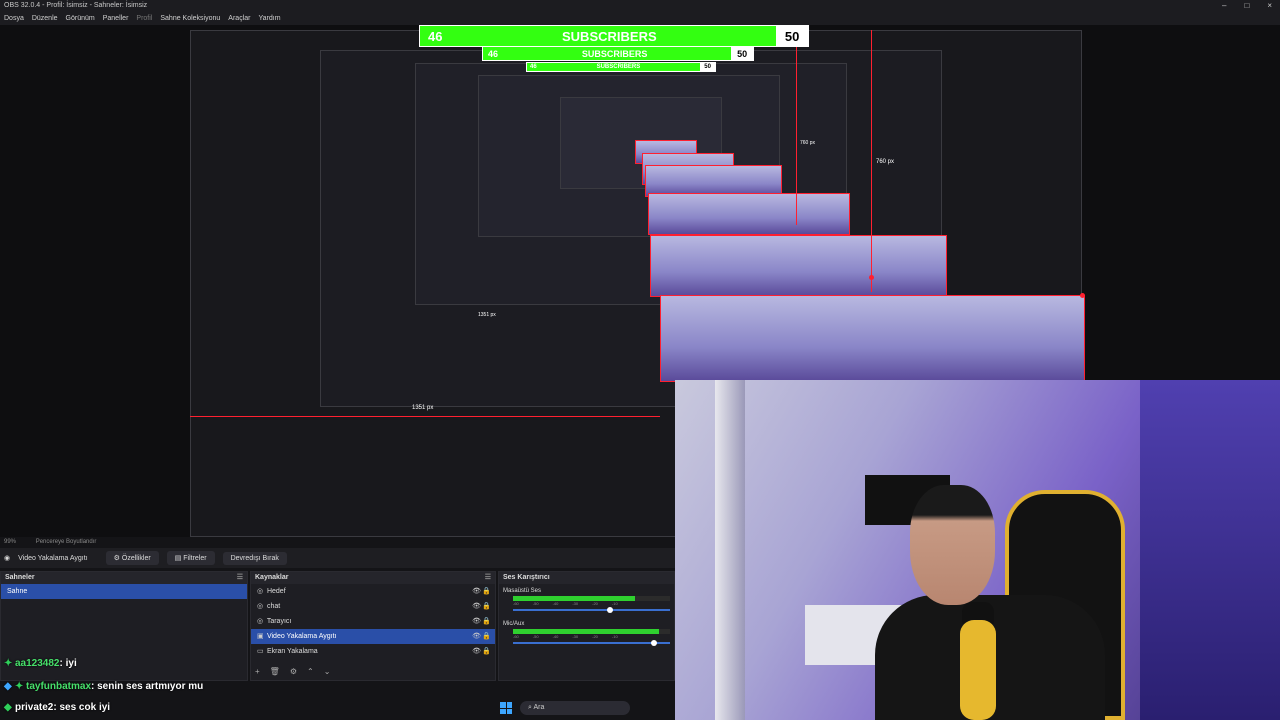  What do you see at coordinates (535, 636) in the screenshot?
I see `tick-label: -50` at bounding box center [535, 636].